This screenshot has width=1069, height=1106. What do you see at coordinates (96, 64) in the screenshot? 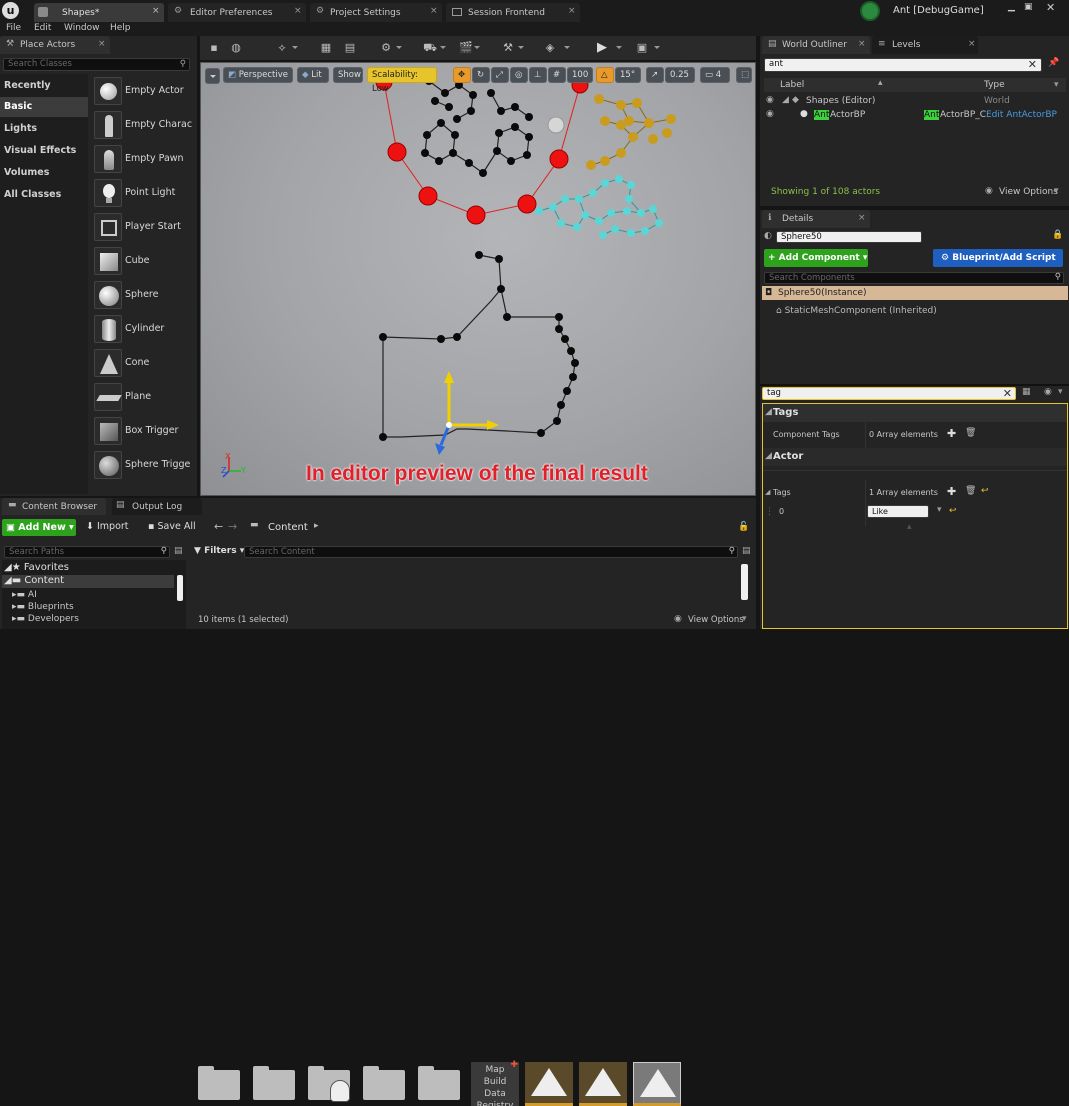
I see `search-classes-input: Search Classes ⚲` at bounding box center [96, 64].